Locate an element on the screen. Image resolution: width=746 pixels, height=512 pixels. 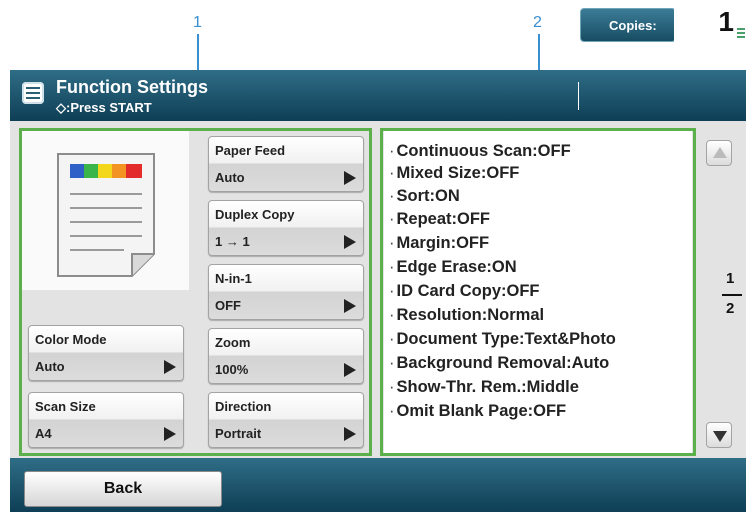
header-divider is located at coordinates (578, 96).